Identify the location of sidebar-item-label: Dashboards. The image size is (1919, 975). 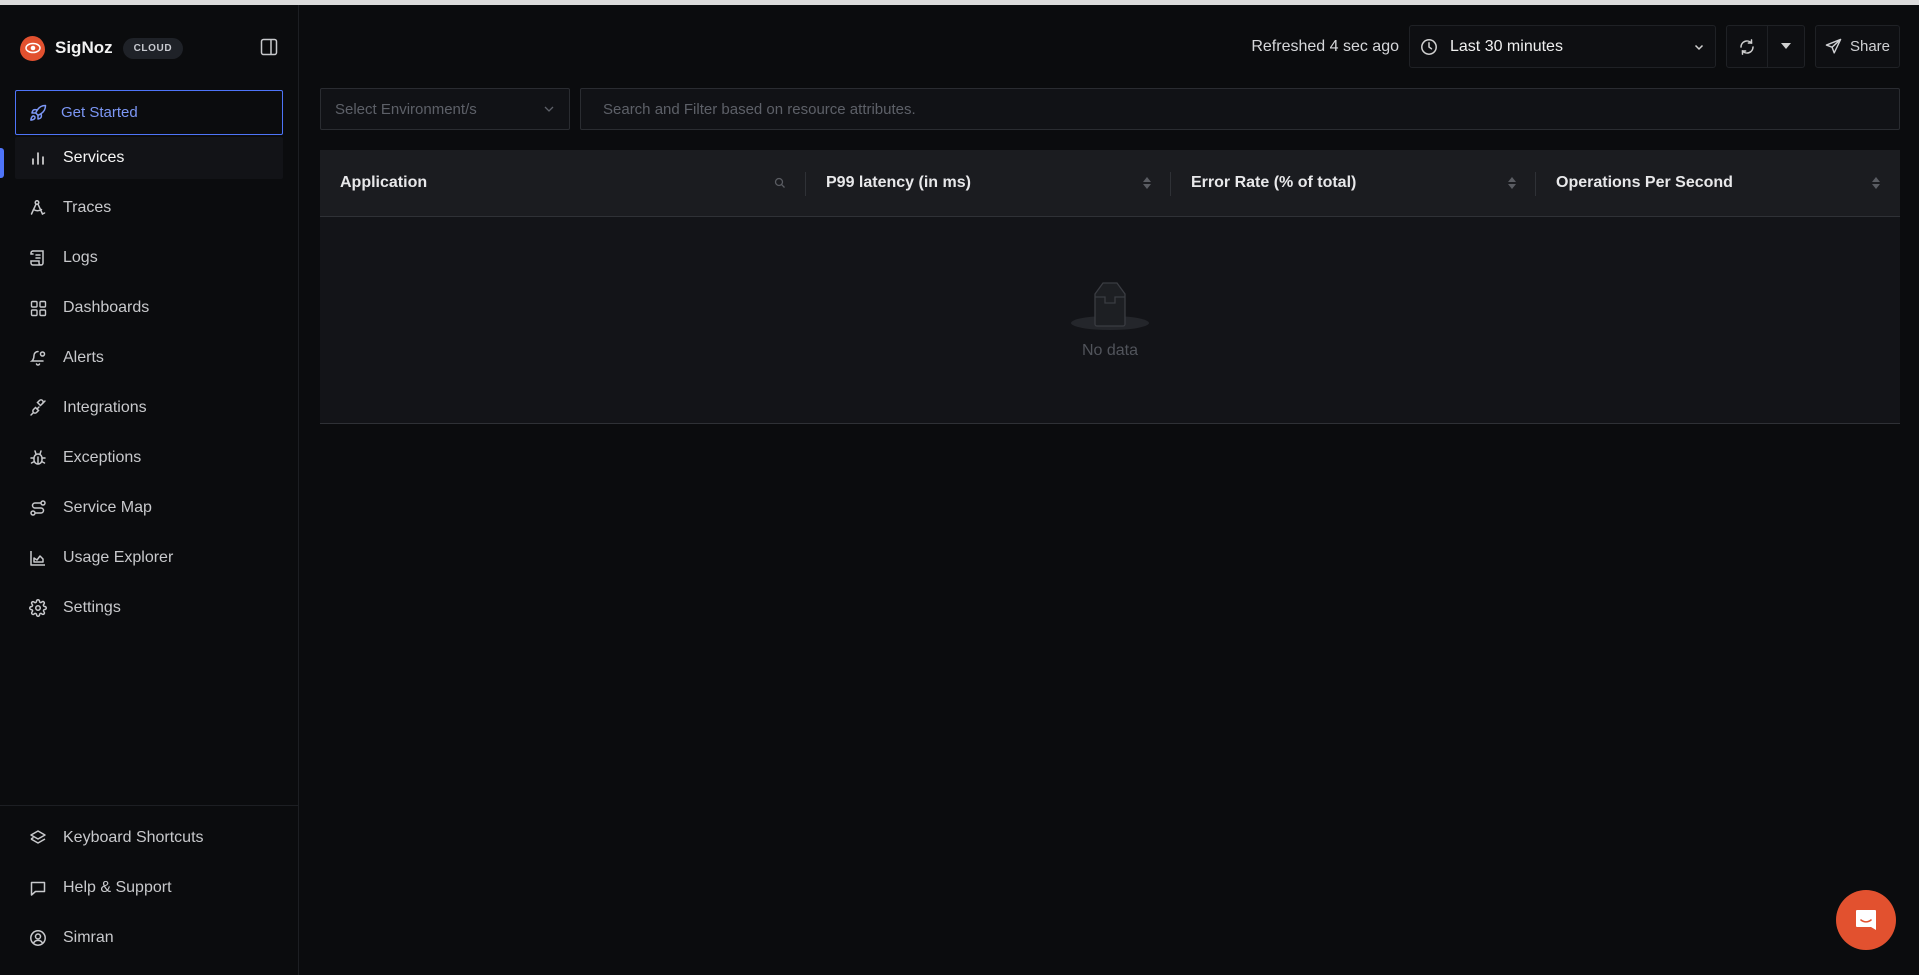
(106, 307).